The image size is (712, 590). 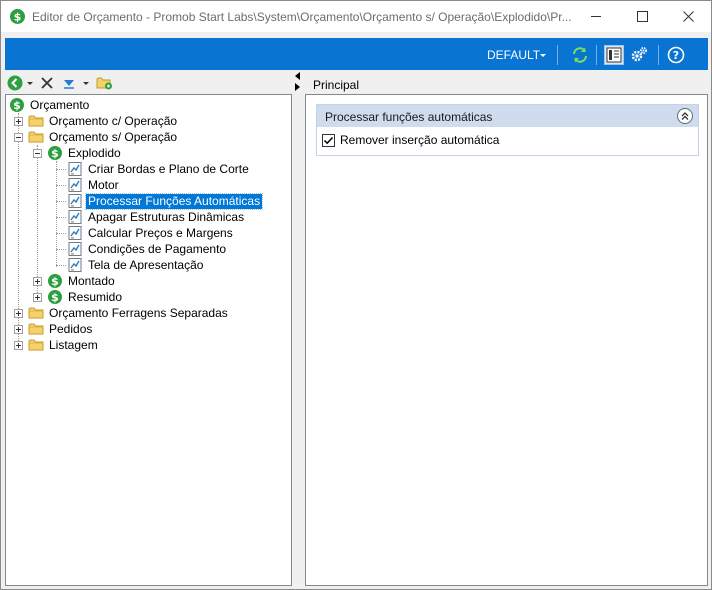 I want to click on group-collapse-button, so click(x=685, y=116).